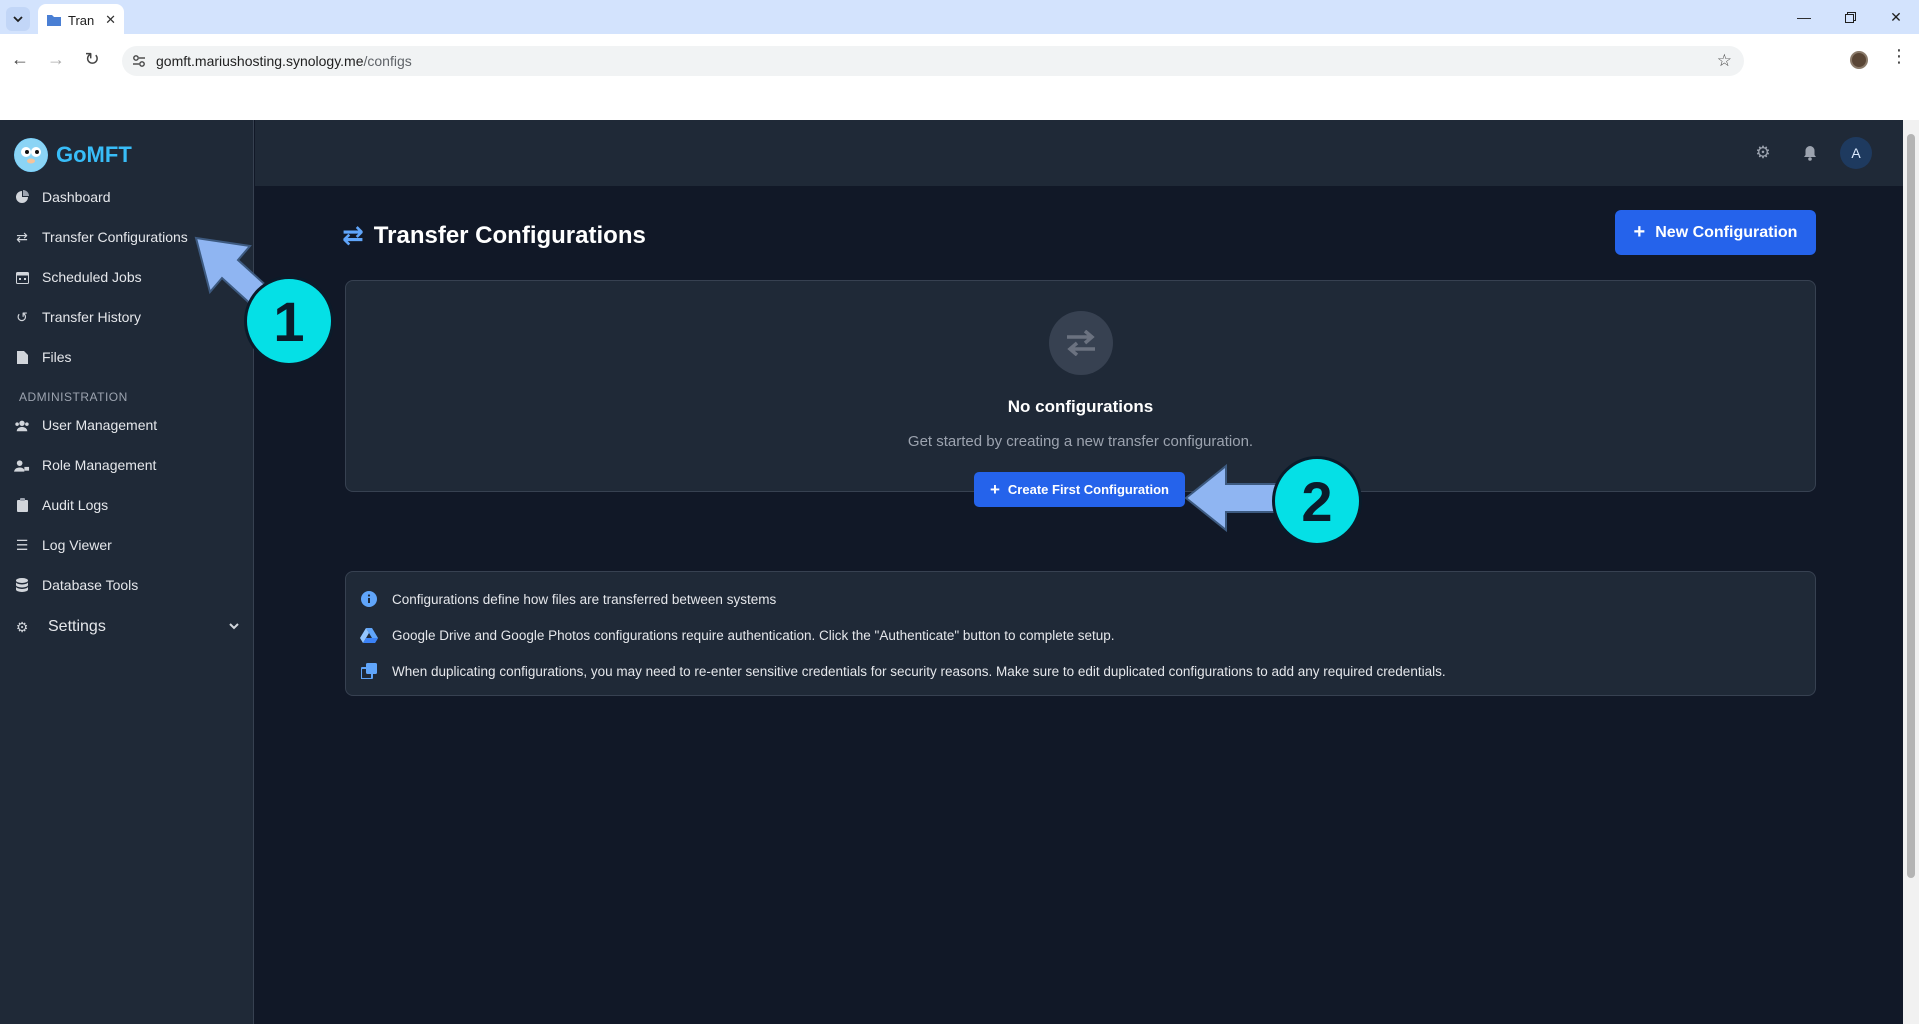 Image resolution: width=1919 pixels, height=1024 pixels. I want to click on sidebar-item-label: Files, so click(57, 357).